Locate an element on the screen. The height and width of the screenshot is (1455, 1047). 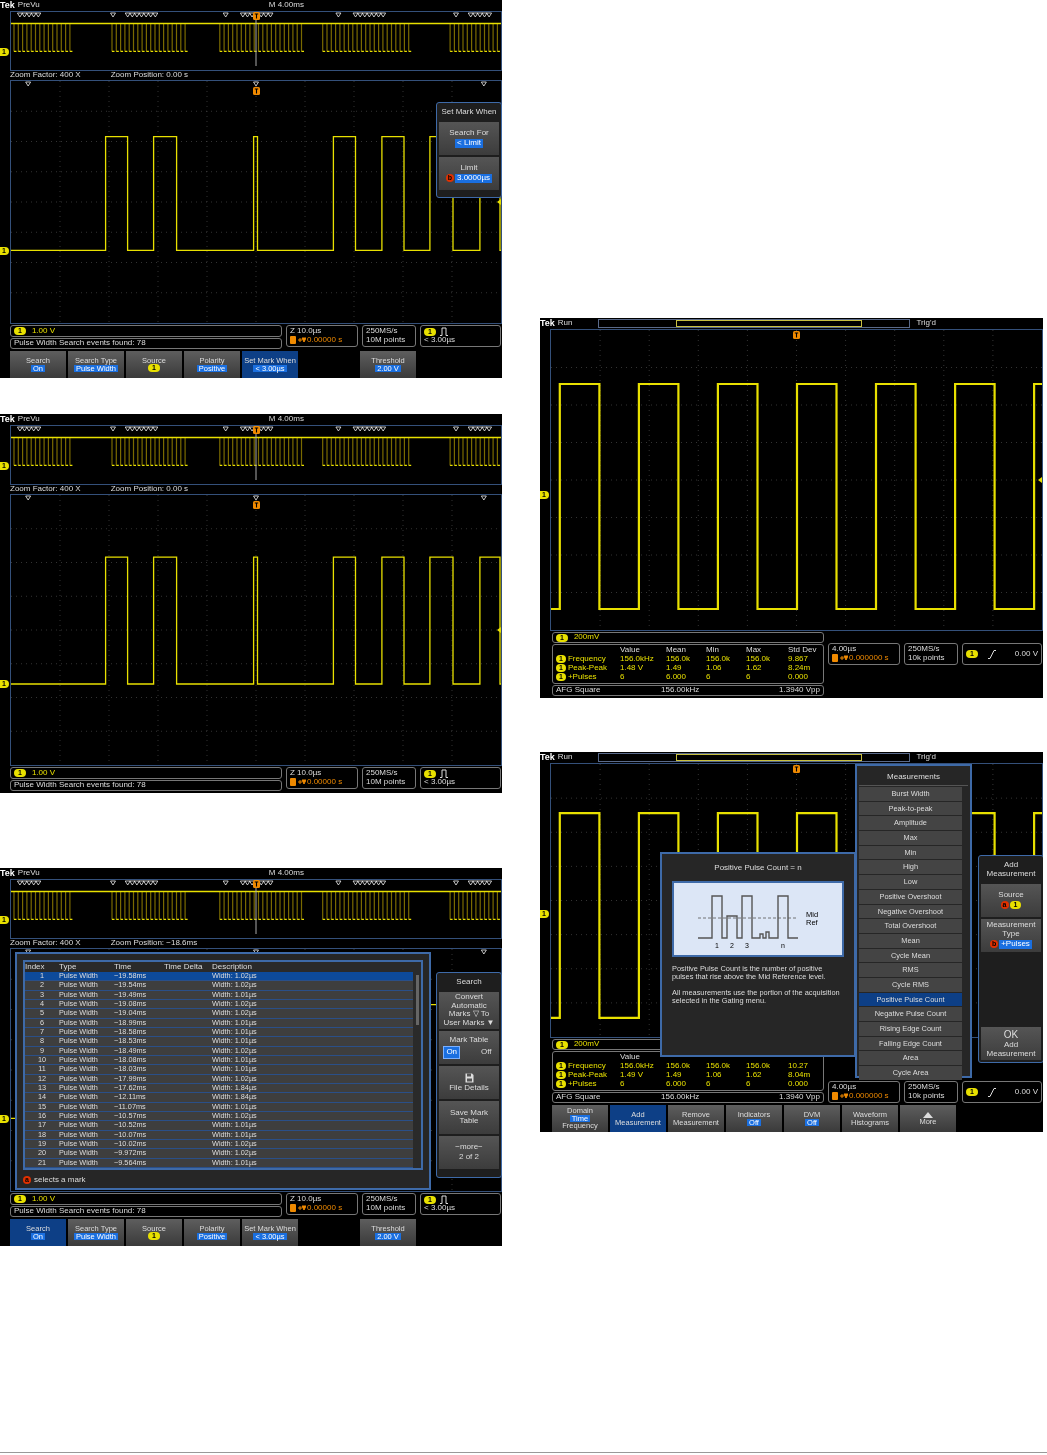
list-title: Measurements is located at coordinates (913, 777).